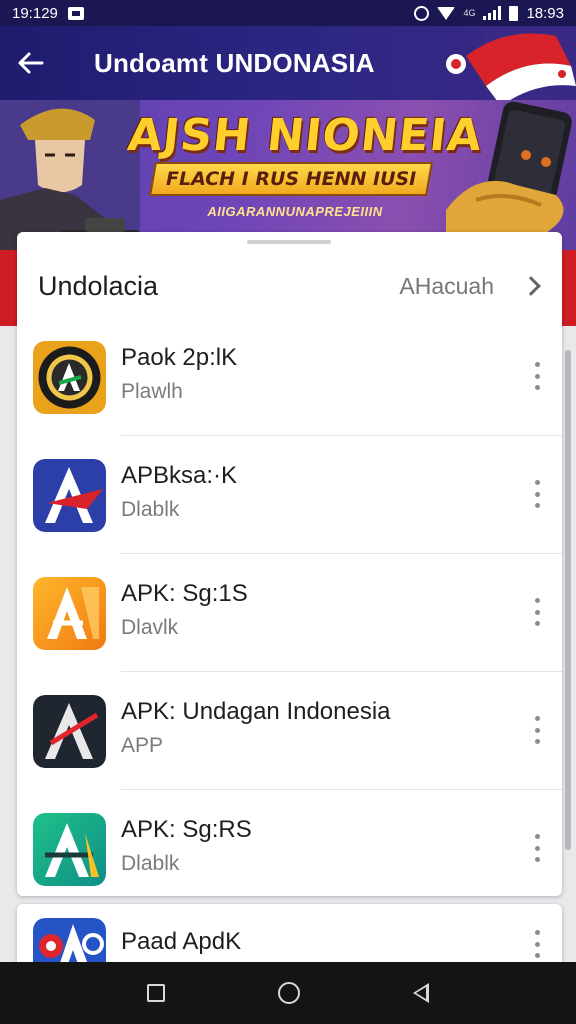  I want to click on app-name: APK: Sg:1S, so click(184, 593).